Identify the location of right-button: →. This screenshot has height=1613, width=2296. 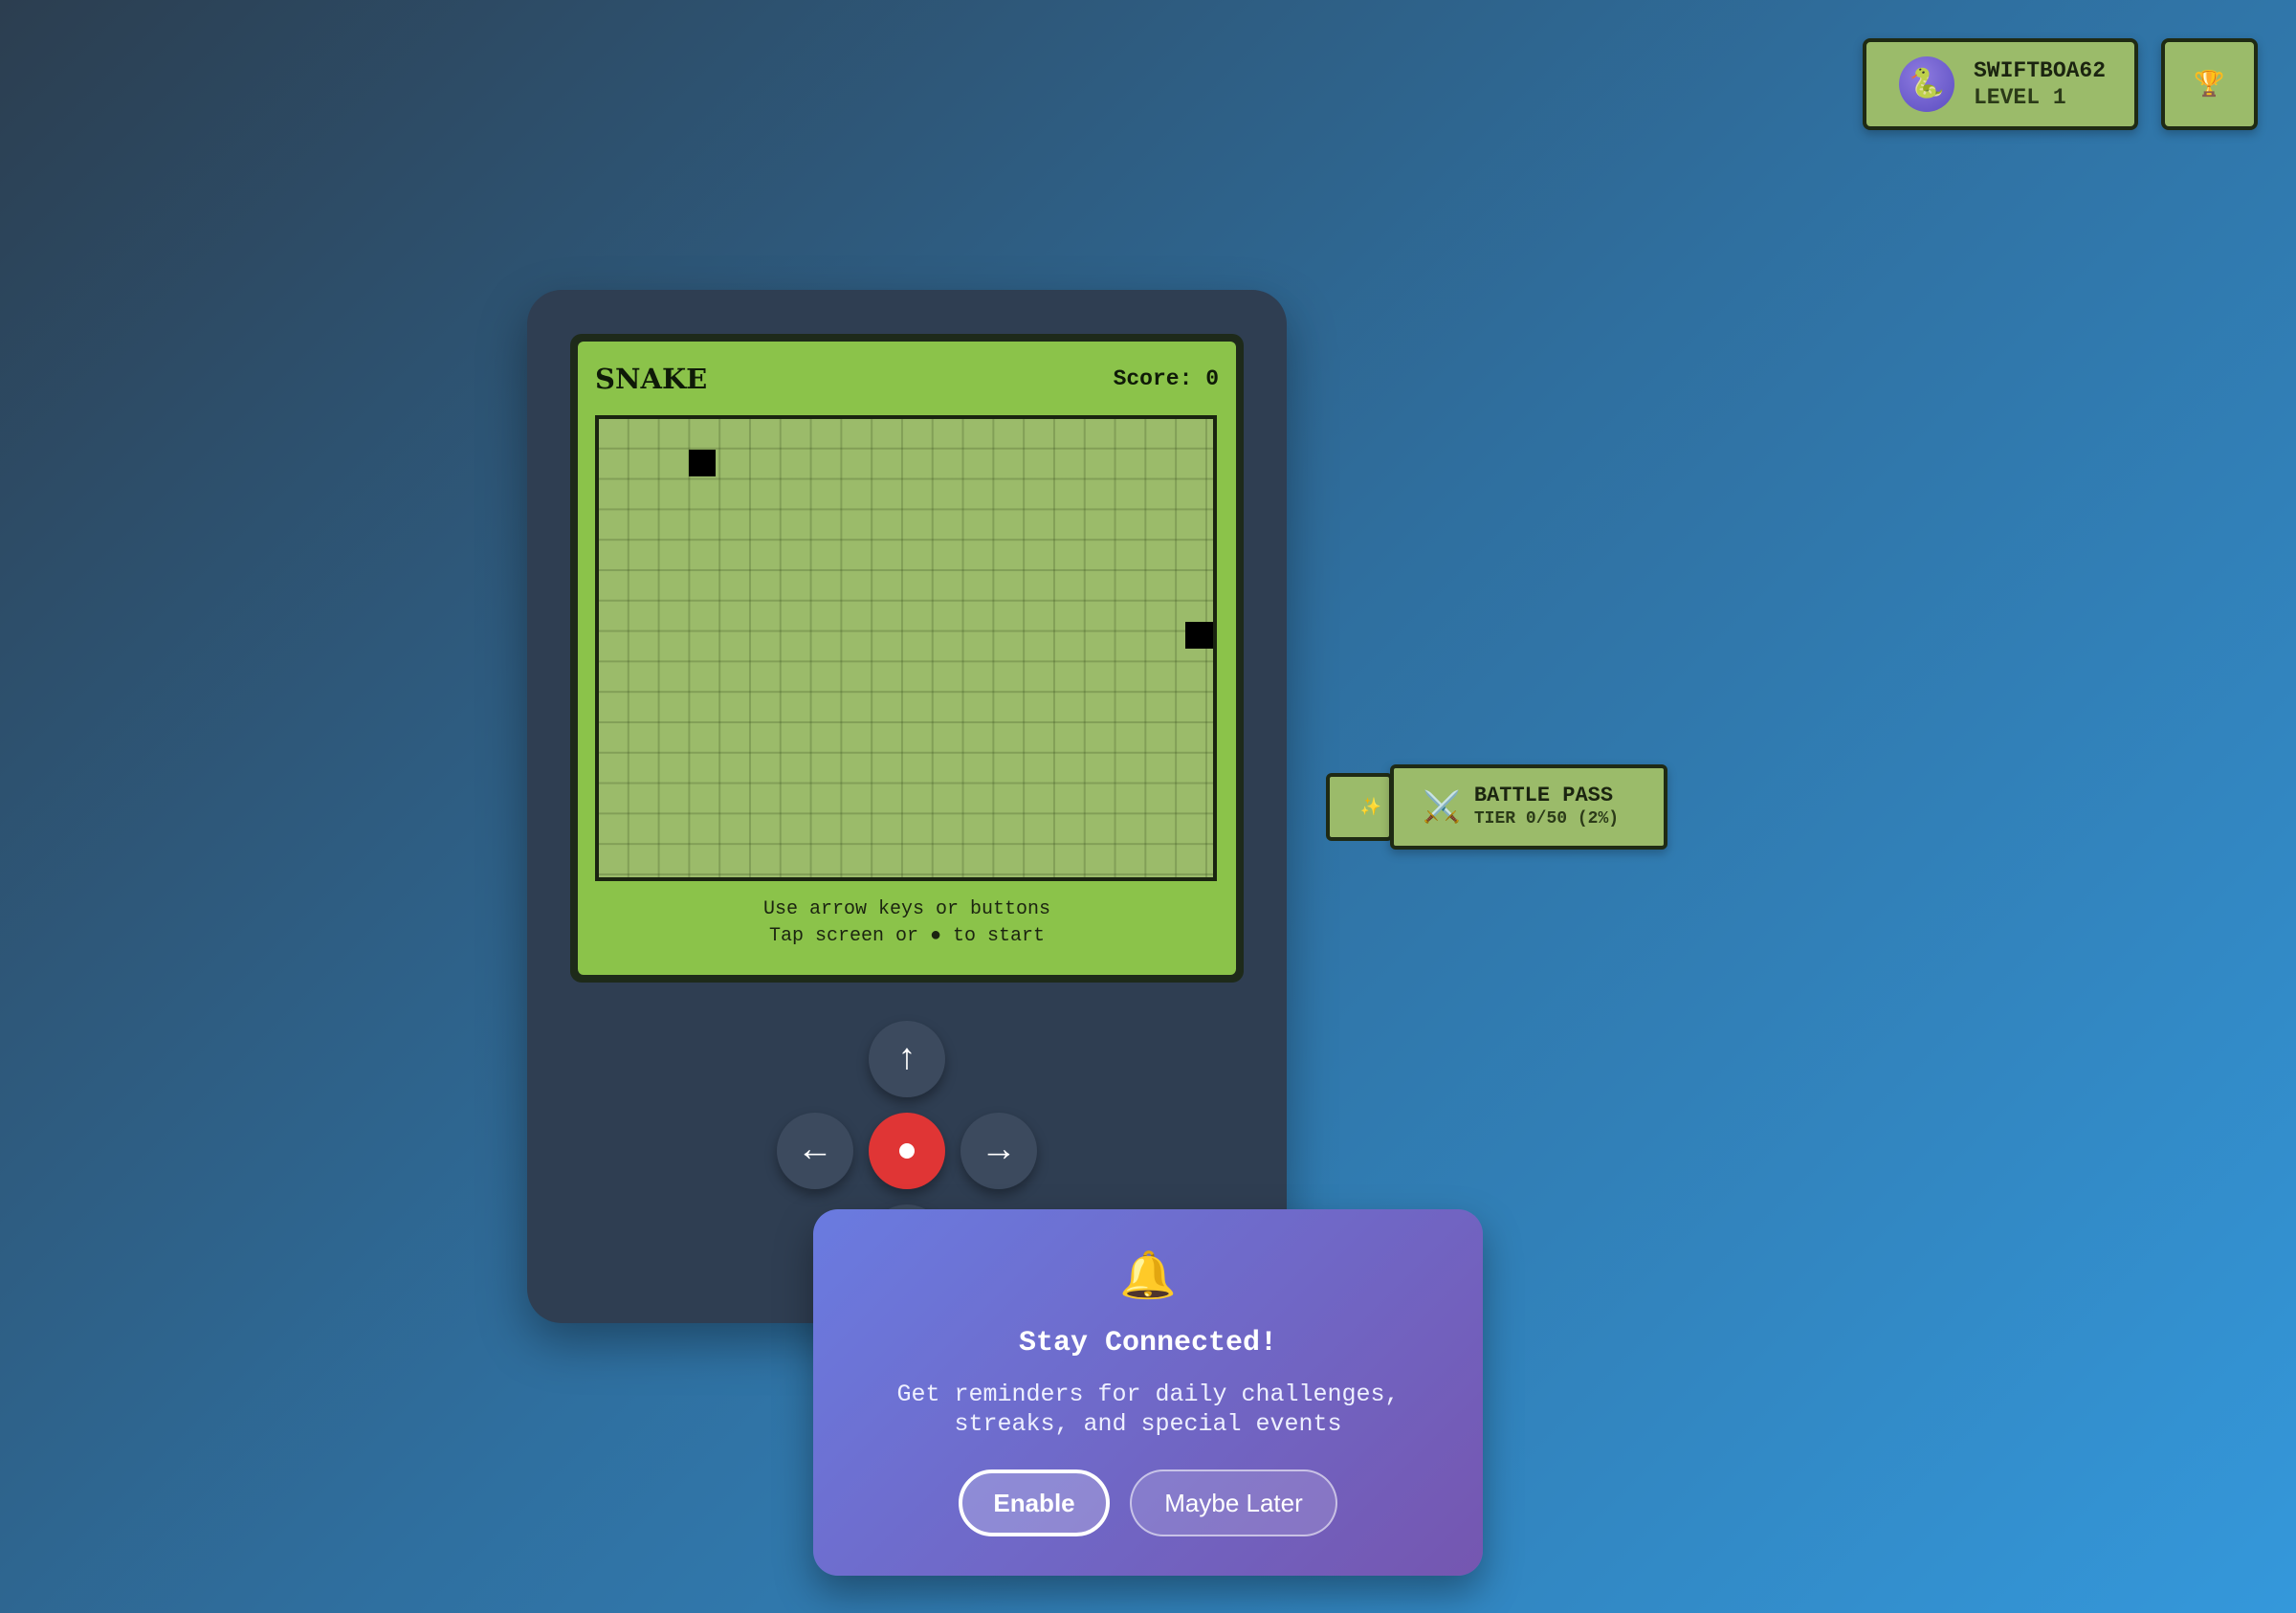
(999, 1151).